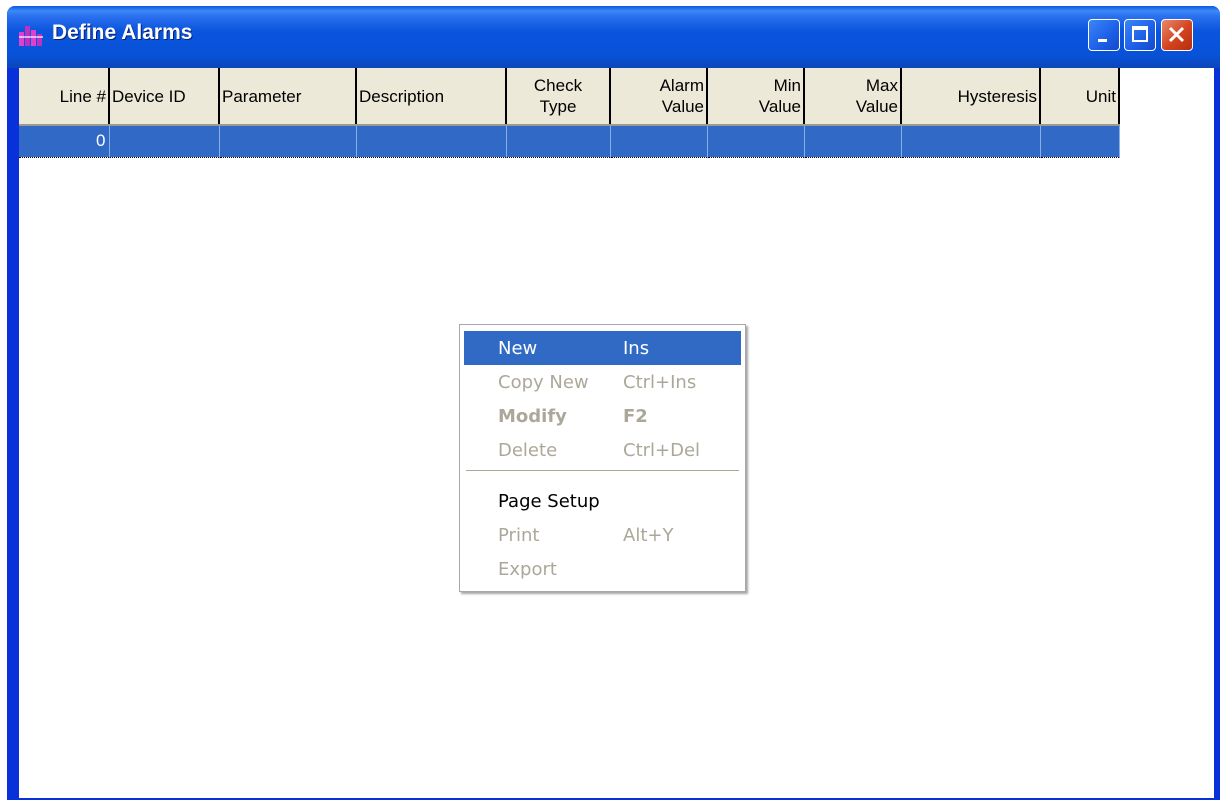 The height and width of the screenshot is (801, 1226). Describe the element at coordinates (64, 141) in the screenshot. I see `cell-line-number: 0` at that location.